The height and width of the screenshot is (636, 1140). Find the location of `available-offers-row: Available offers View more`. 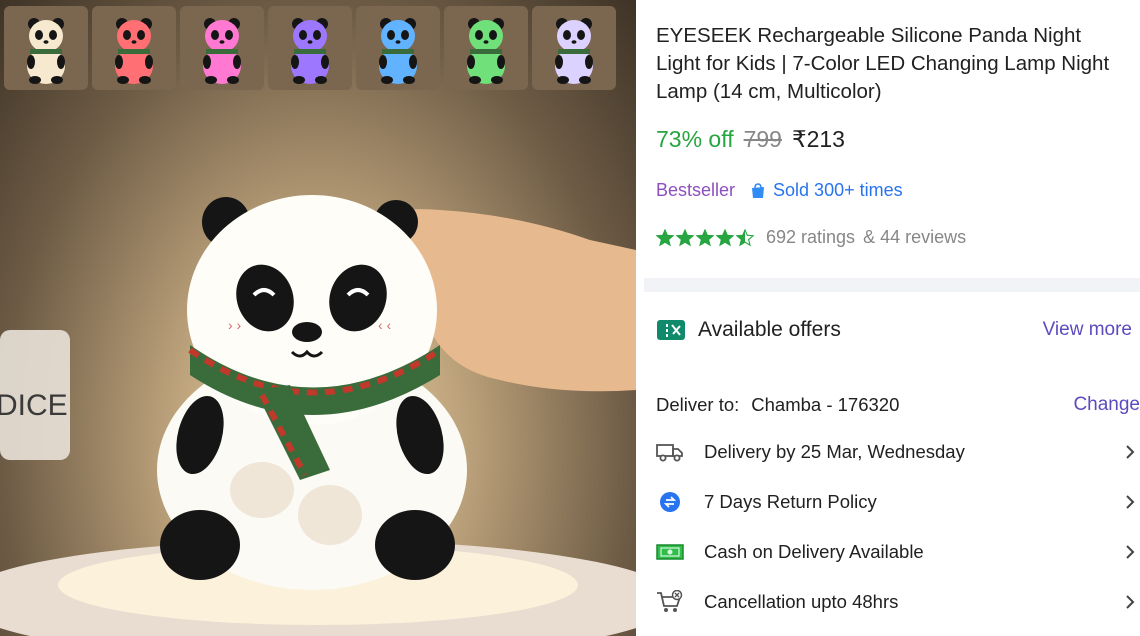

available-offers-row: Available offers View more is located at coordinates (894, 330).